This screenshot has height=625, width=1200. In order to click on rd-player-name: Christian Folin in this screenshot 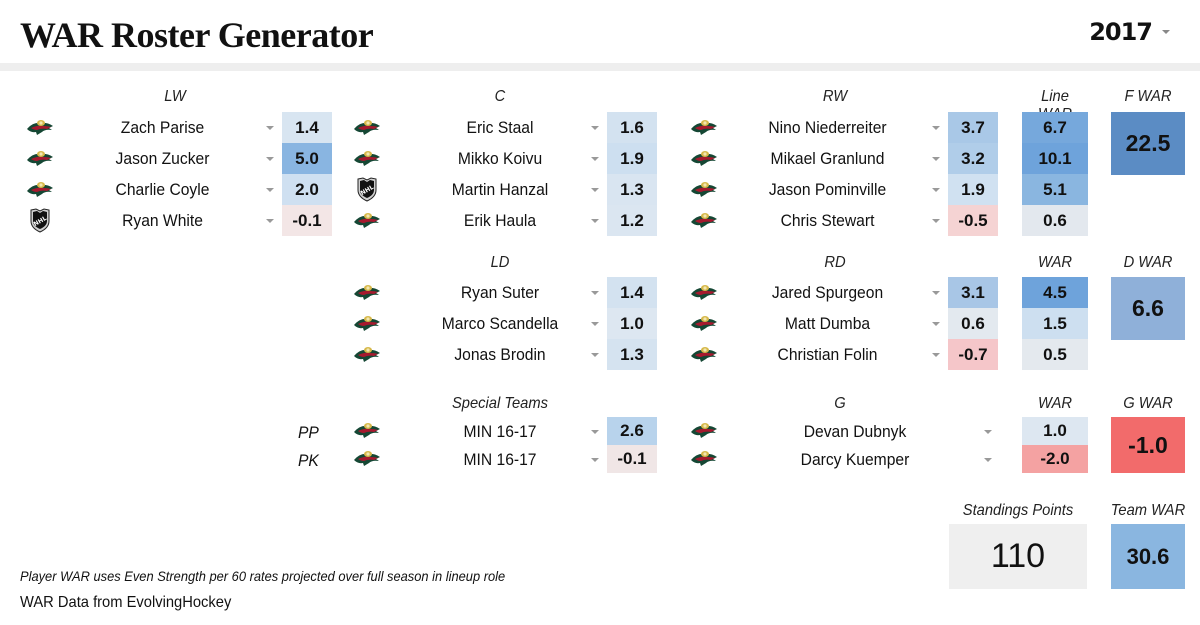, I will do `click(827, 355)`.